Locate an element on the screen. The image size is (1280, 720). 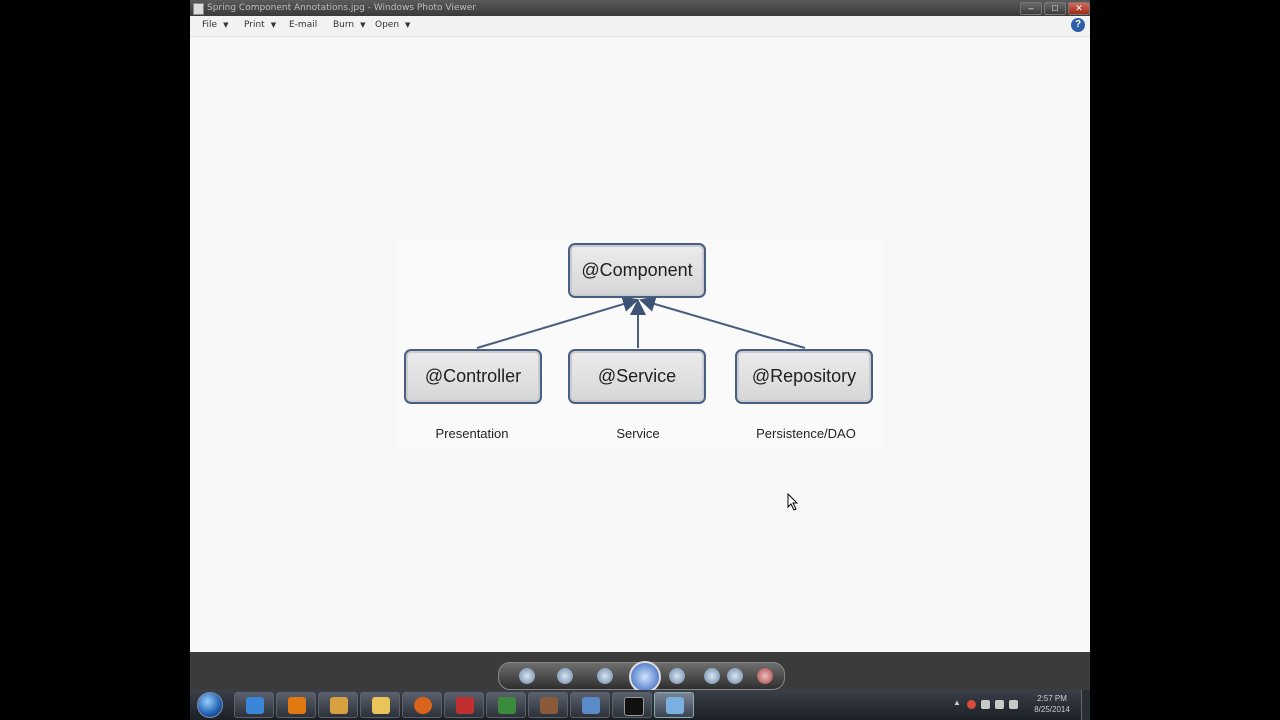
connector-repository is located at coordinates (722, 322).